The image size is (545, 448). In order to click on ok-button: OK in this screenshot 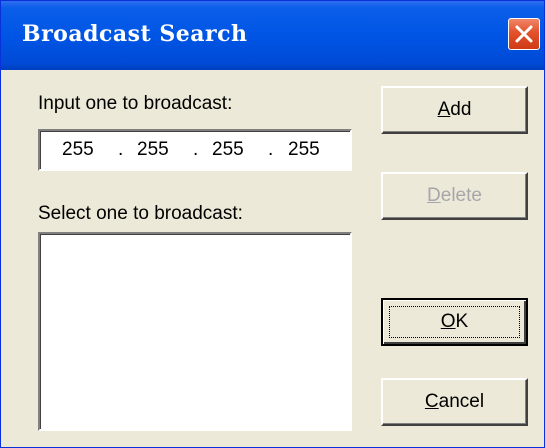, I will do `click(454, 322)`.